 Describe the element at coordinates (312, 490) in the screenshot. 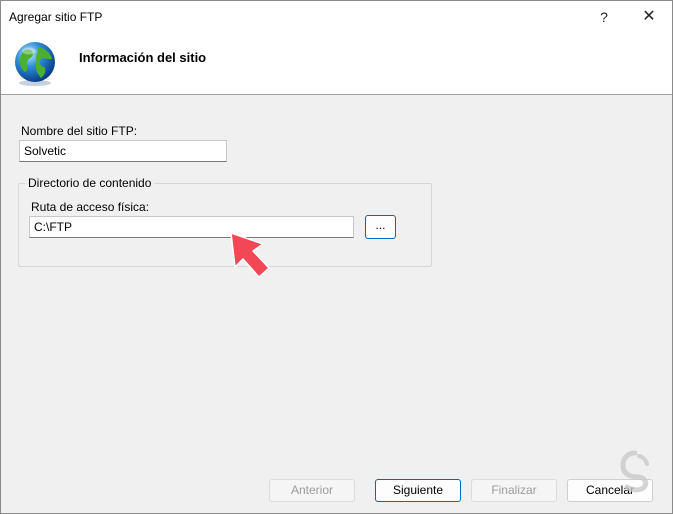

I see `previous-button: Anterior` at that location.